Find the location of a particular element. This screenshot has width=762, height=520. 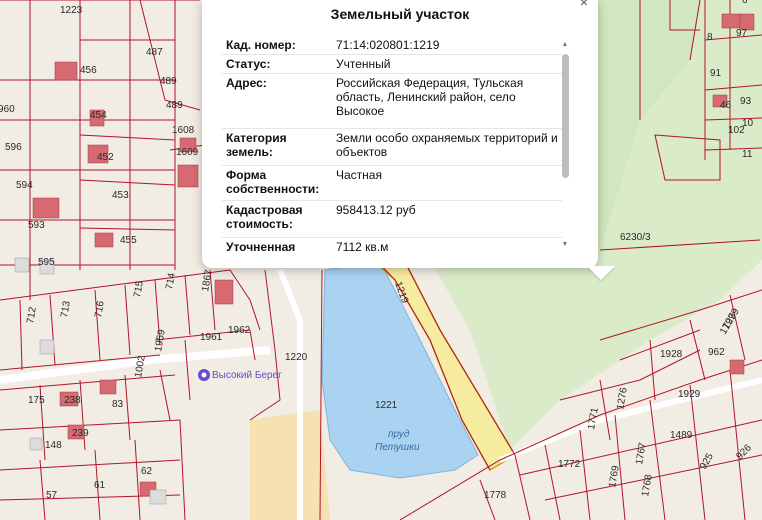

info-row: Кад. номер: 71:14:020801:1219 is located at coordinates (392, 45).